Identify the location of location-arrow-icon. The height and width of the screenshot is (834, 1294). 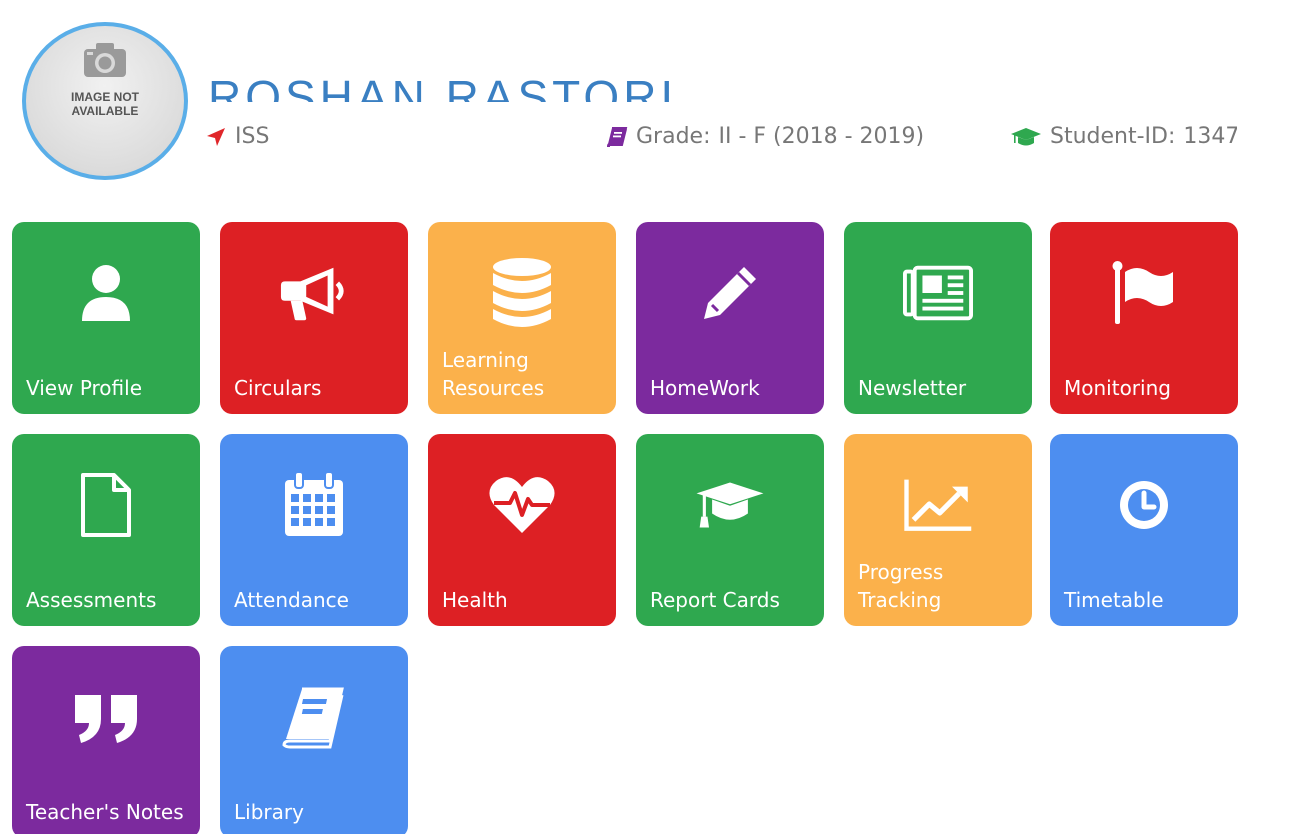
(216, 136).